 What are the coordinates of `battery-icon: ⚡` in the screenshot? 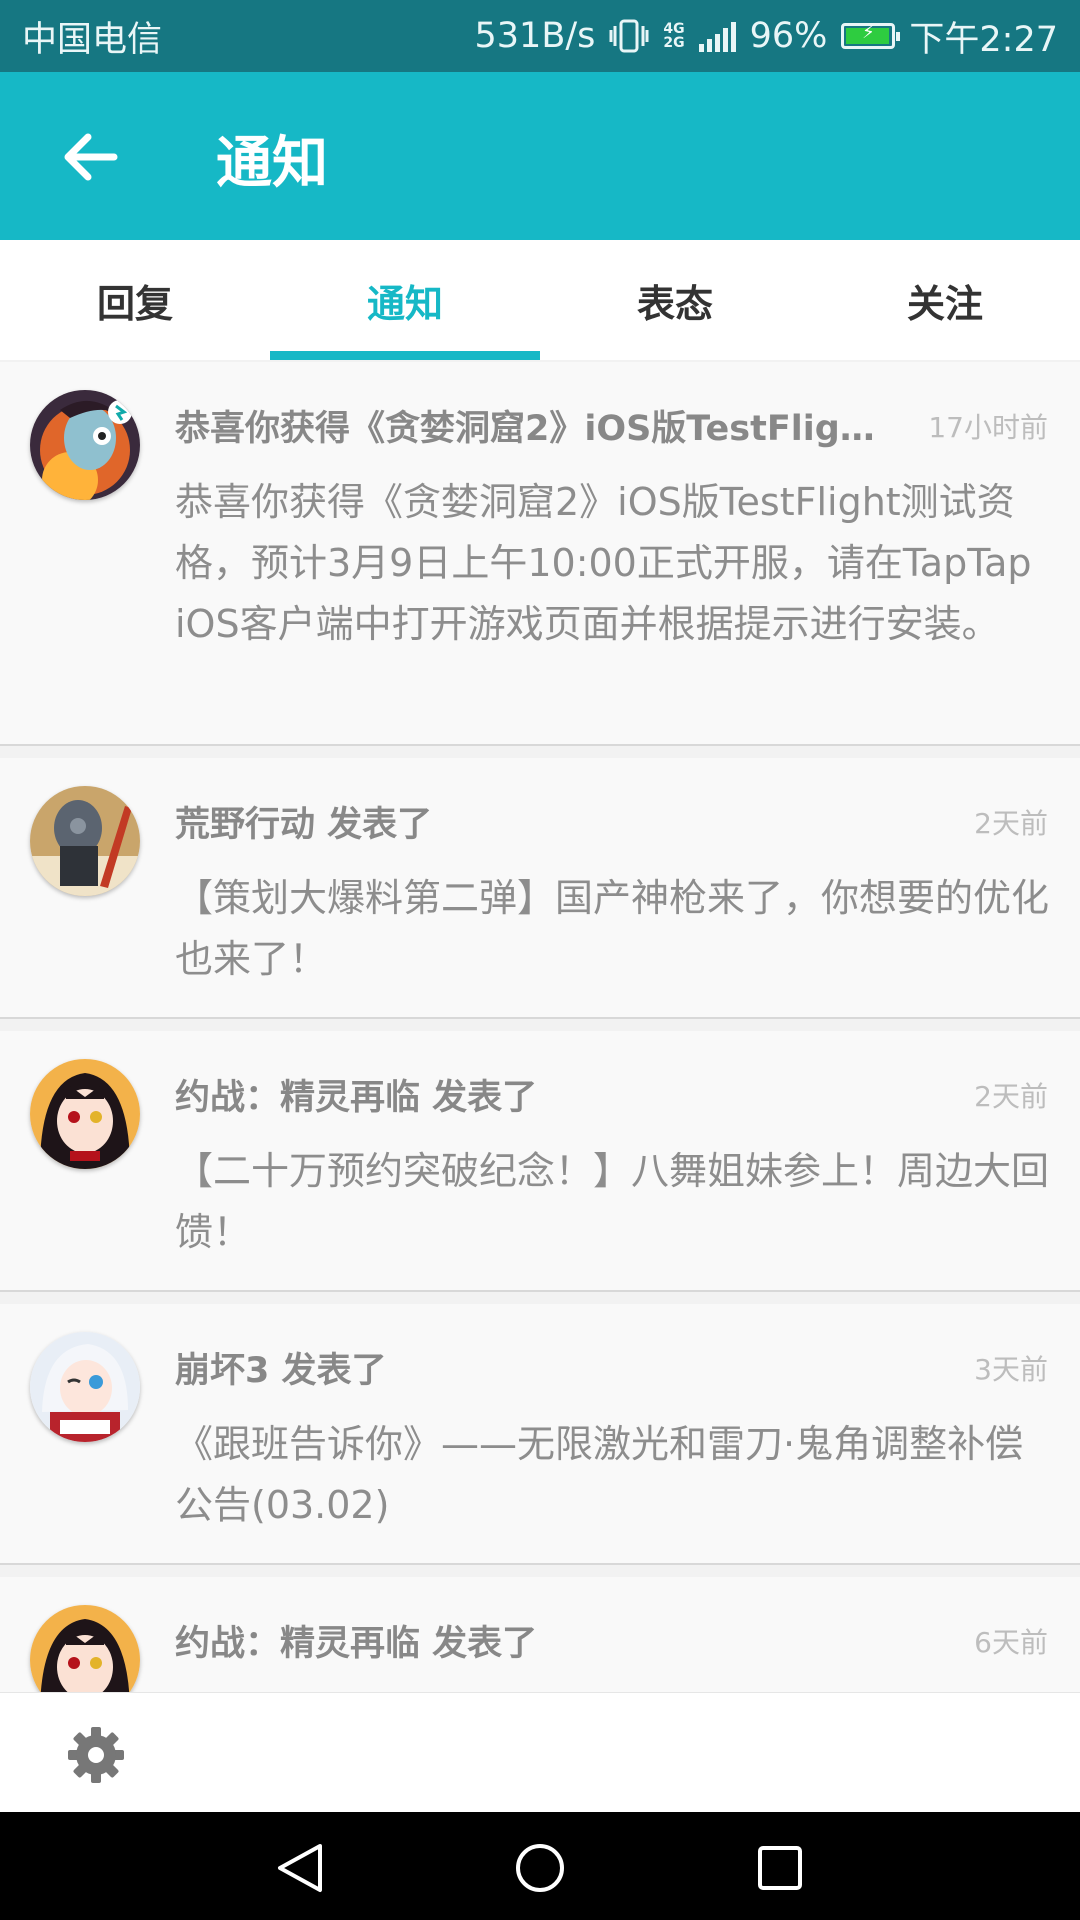 It's located at (871, 35).